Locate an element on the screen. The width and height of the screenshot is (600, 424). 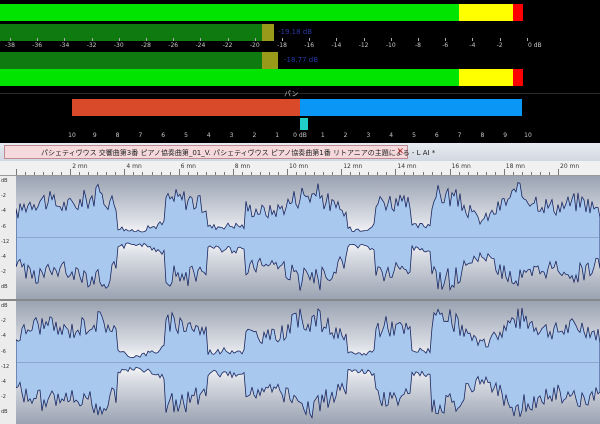
ruler-label: 2 mn is located at coordinates (80, 166).